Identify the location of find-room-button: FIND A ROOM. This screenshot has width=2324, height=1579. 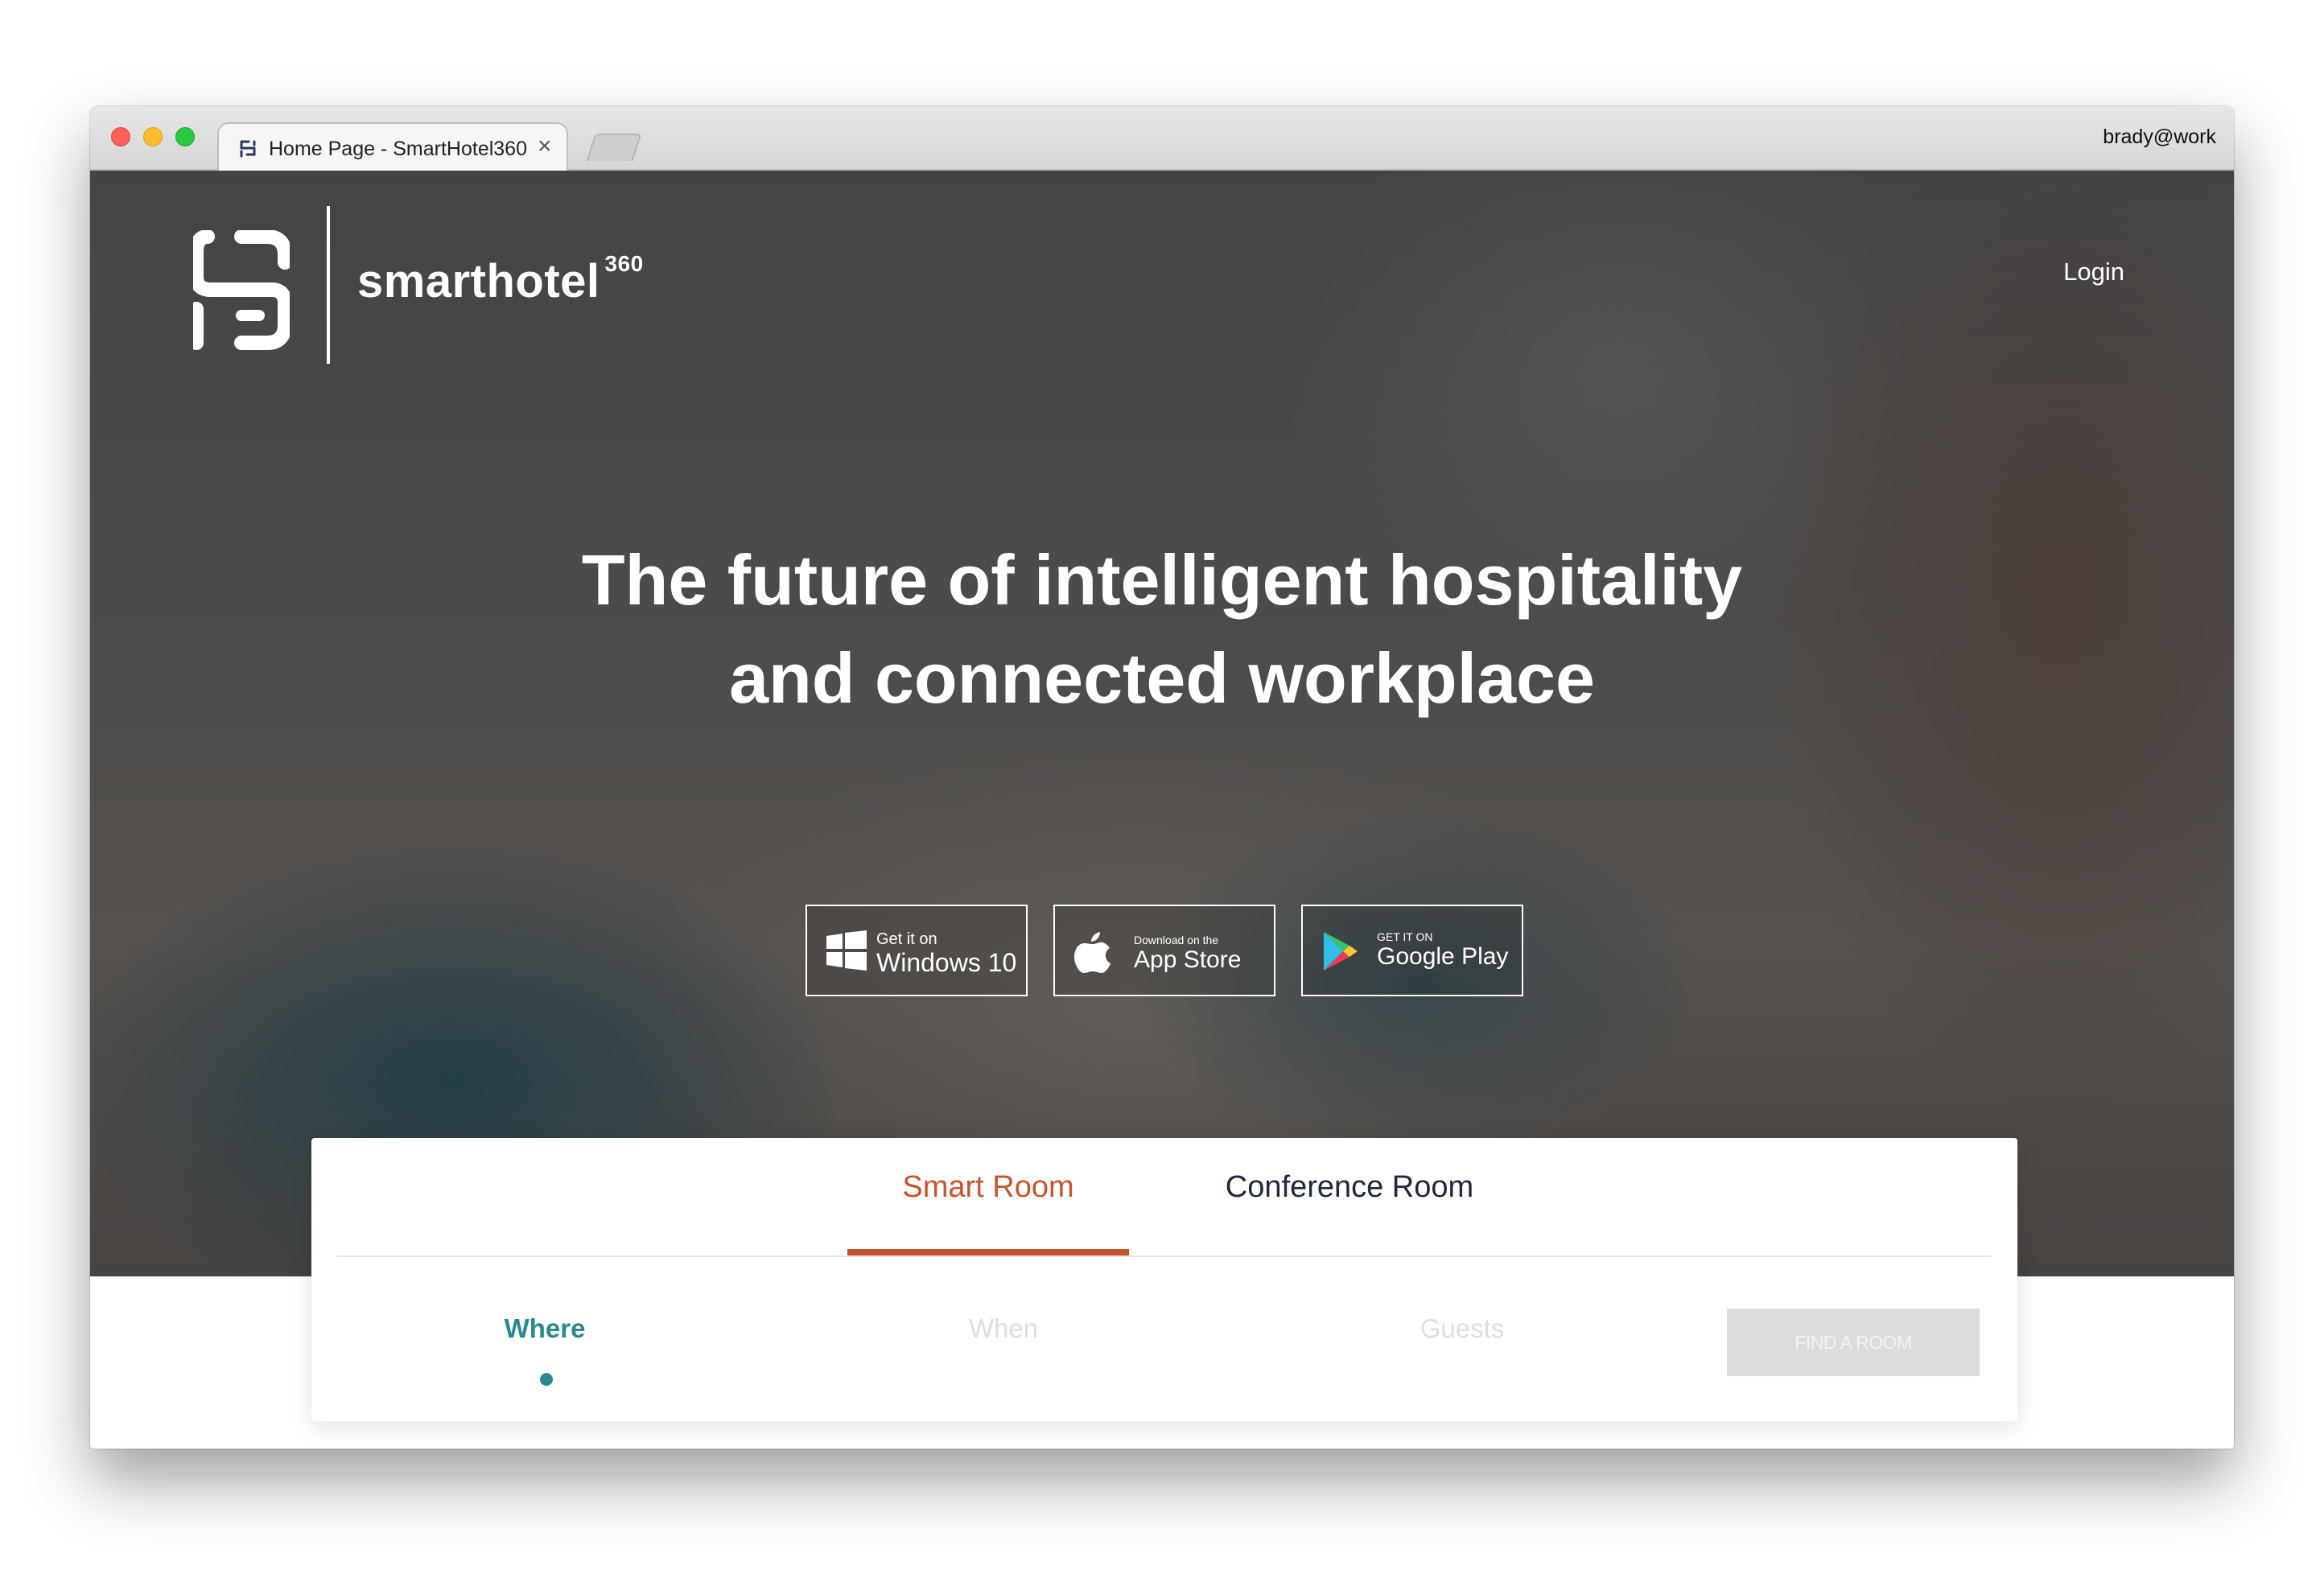
(1853, 1342).